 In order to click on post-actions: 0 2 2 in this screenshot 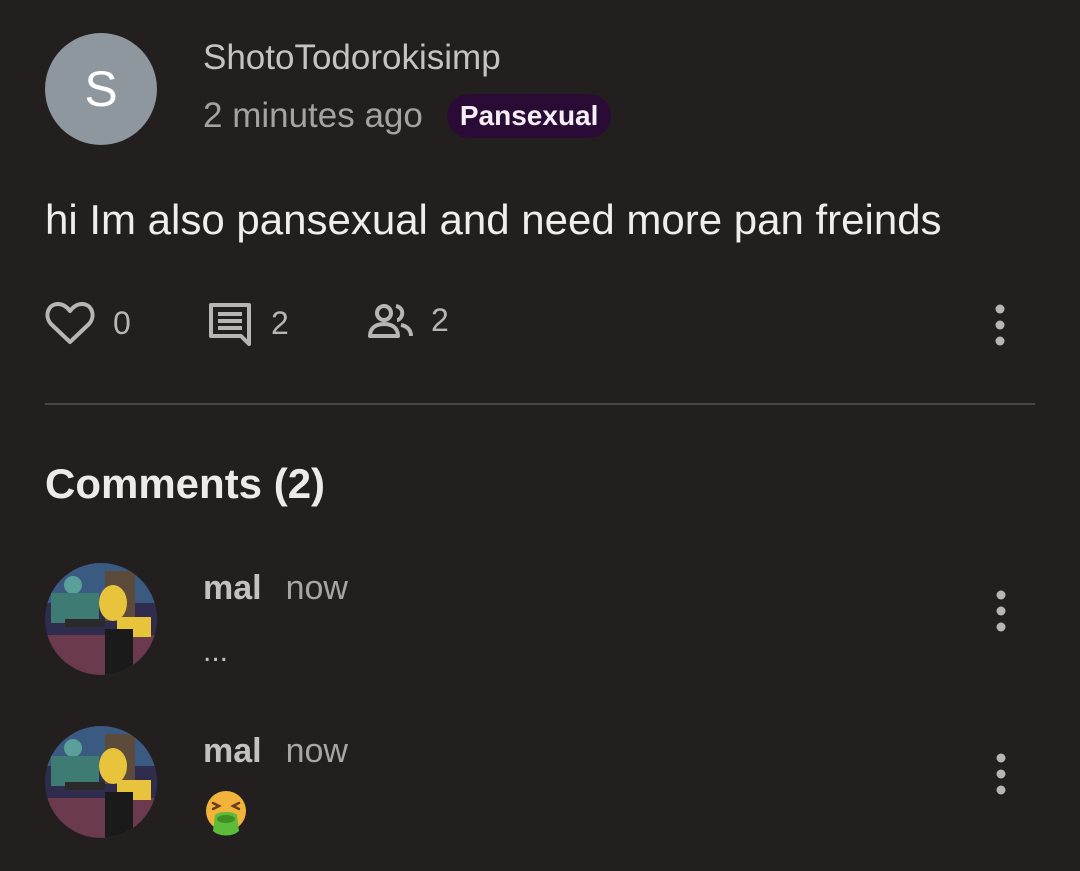, I will do `click(540, 325)`.